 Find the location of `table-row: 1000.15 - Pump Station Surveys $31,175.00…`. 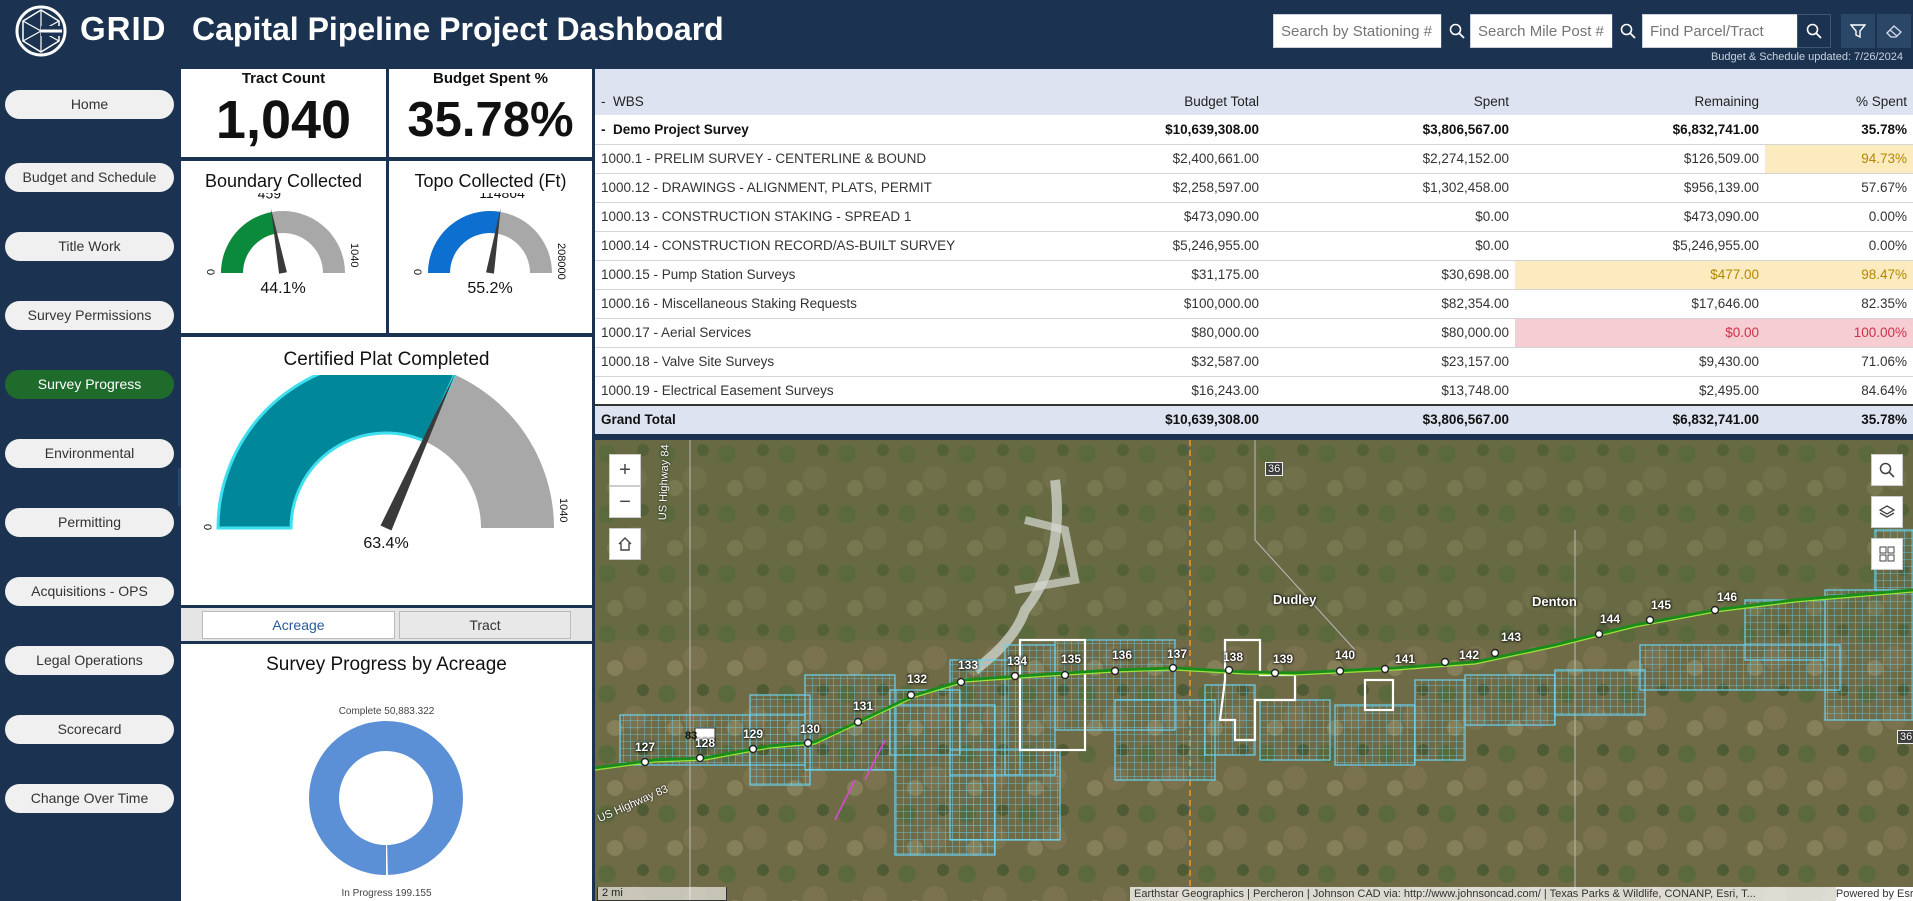

table-row: 1000.15 - Pump Station Surveys $31,175.00… is located at coordinates (1254, 275).